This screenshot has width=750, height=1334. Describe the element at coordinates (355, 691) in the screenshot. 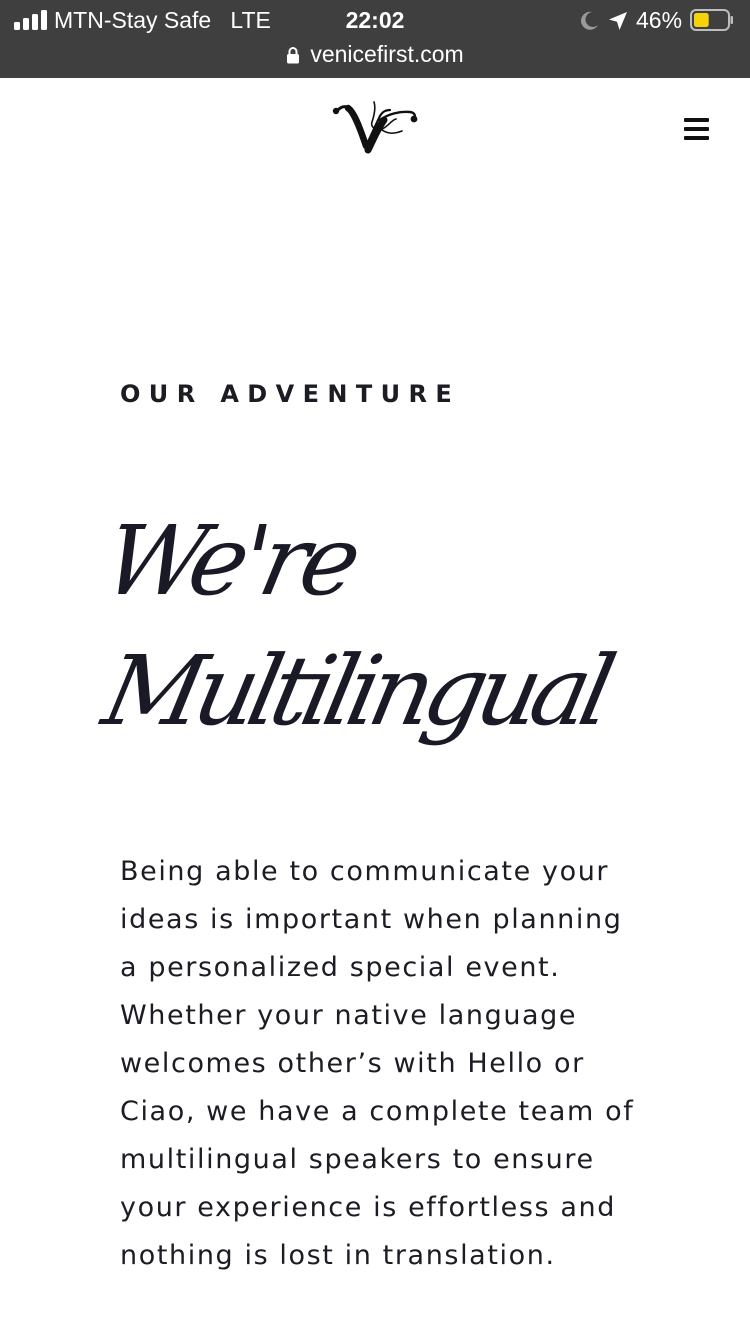

I see `heading-line-2: Multilingual` at that location.